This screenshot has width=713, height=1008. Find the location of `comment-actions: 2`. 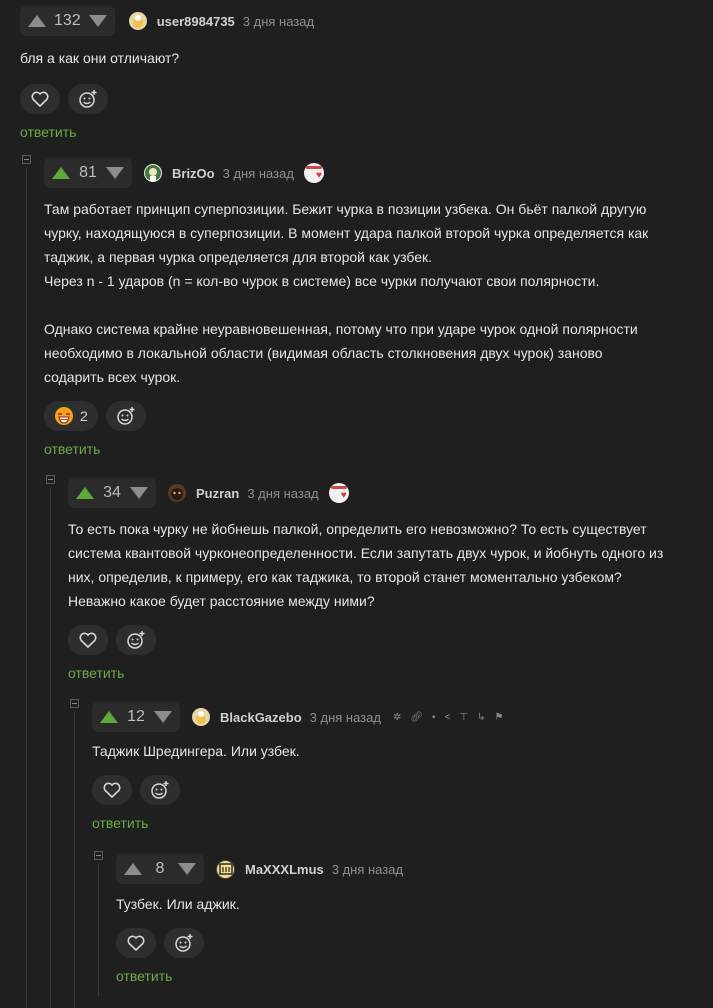

comment-actions: 2 is located at coordinates (354, 416).